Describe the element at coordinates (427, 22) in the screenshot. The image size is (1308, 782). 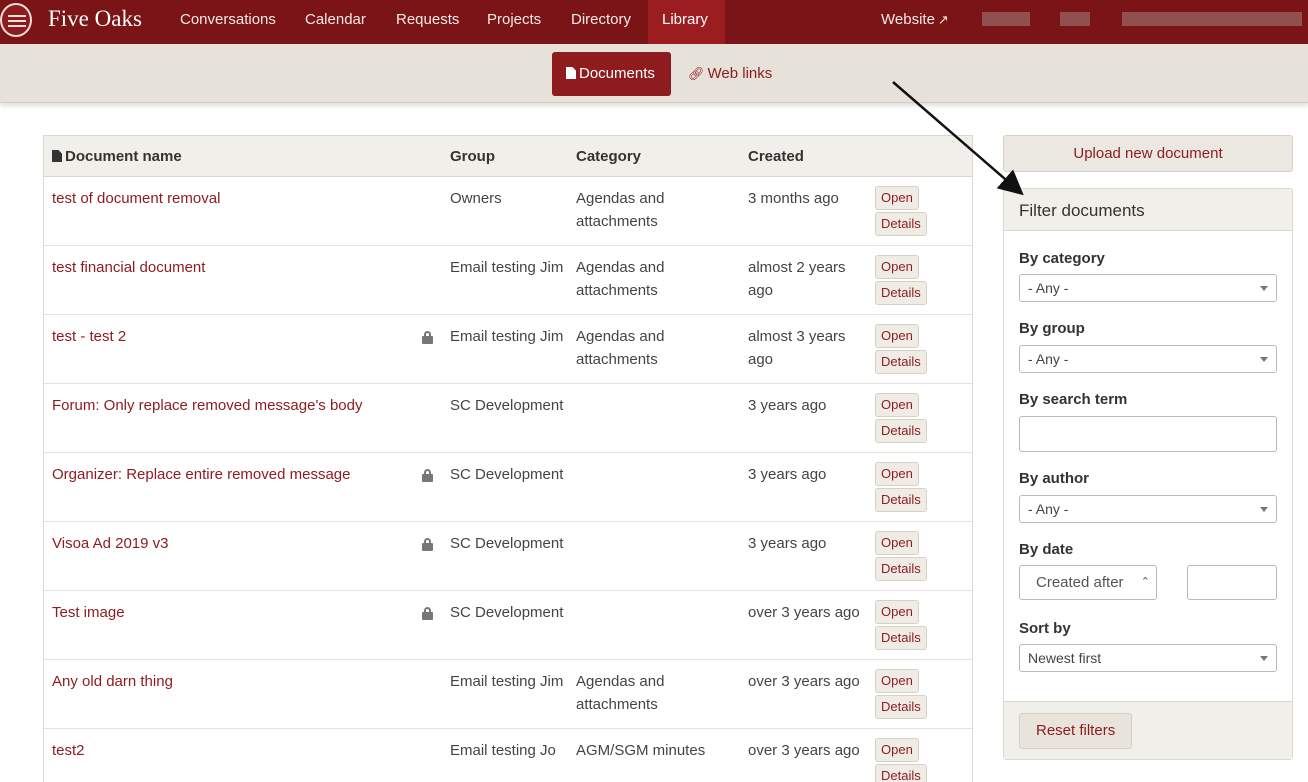
I see `nav-requests: Requests` at that location.